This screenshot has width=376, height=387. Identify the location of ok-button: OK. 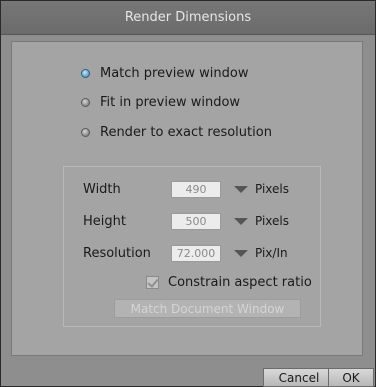
(351, 377).